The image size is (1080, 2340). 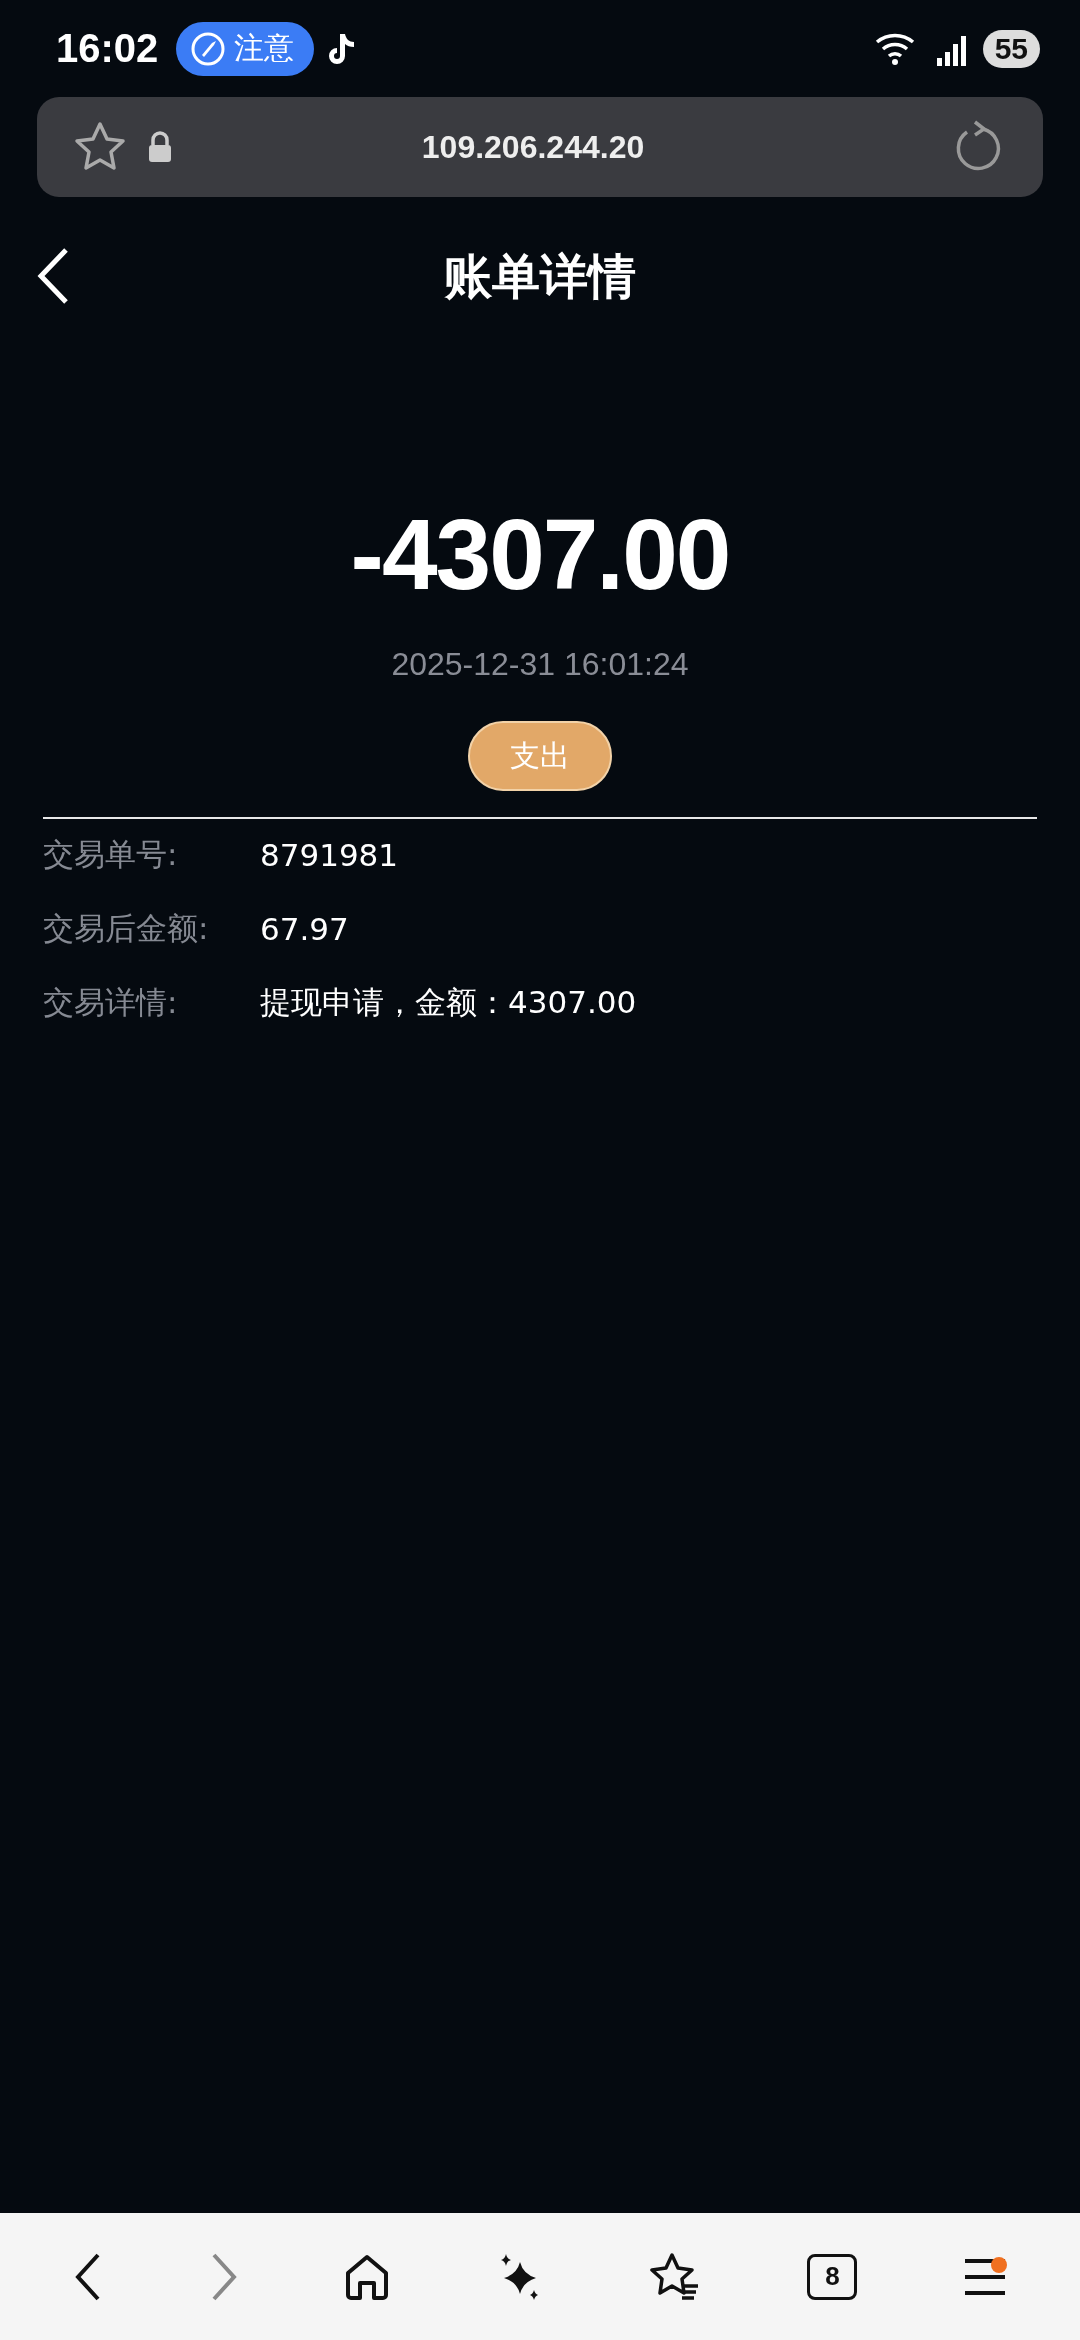 I want to click on battery-level: 55, so click(x=1011, y=48).